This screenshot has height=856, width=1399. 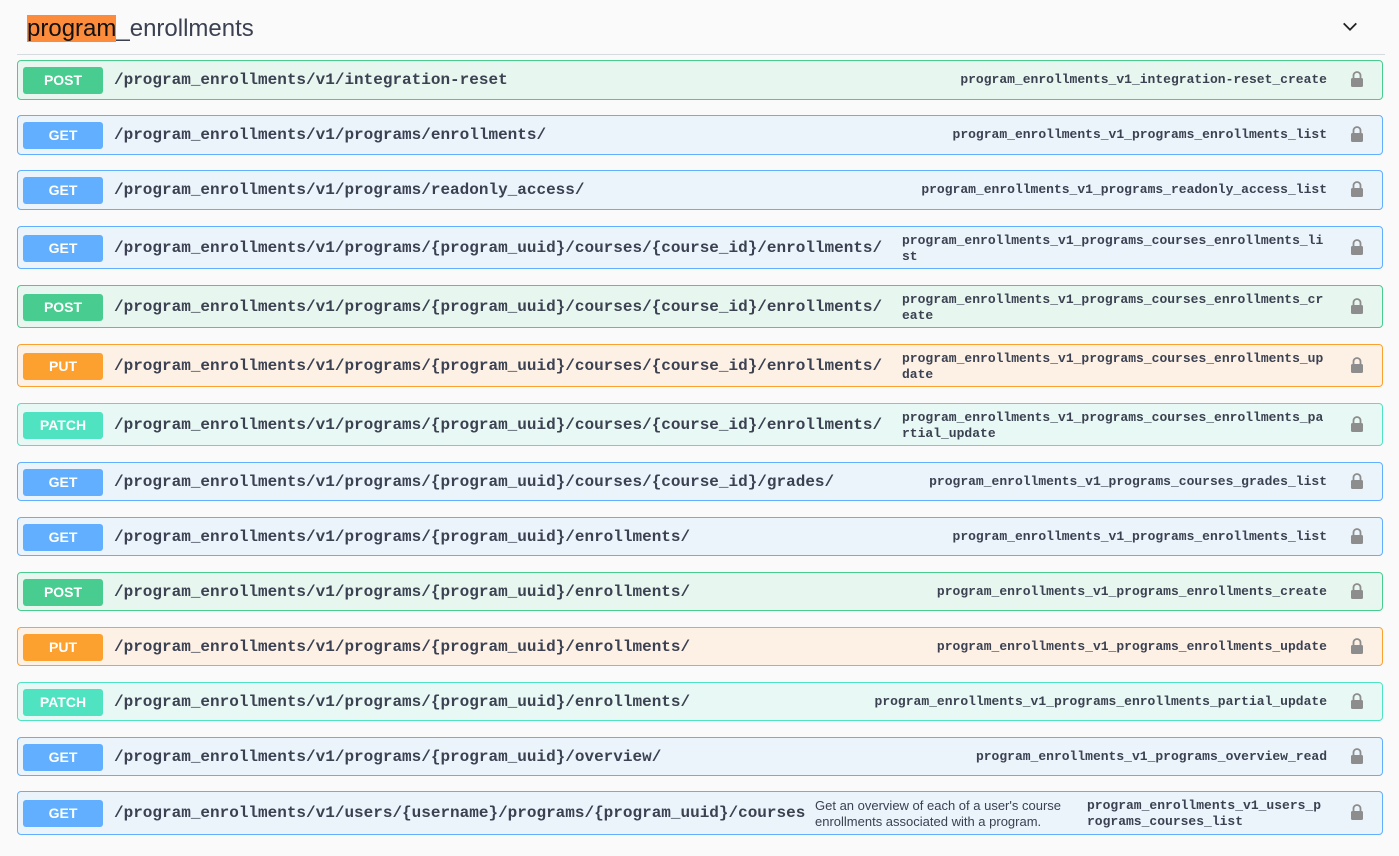 What do you see at coordinates (1350, 27) in the screenshot?
I see `chevron-down-icon` at bounding box center [1350, 27].